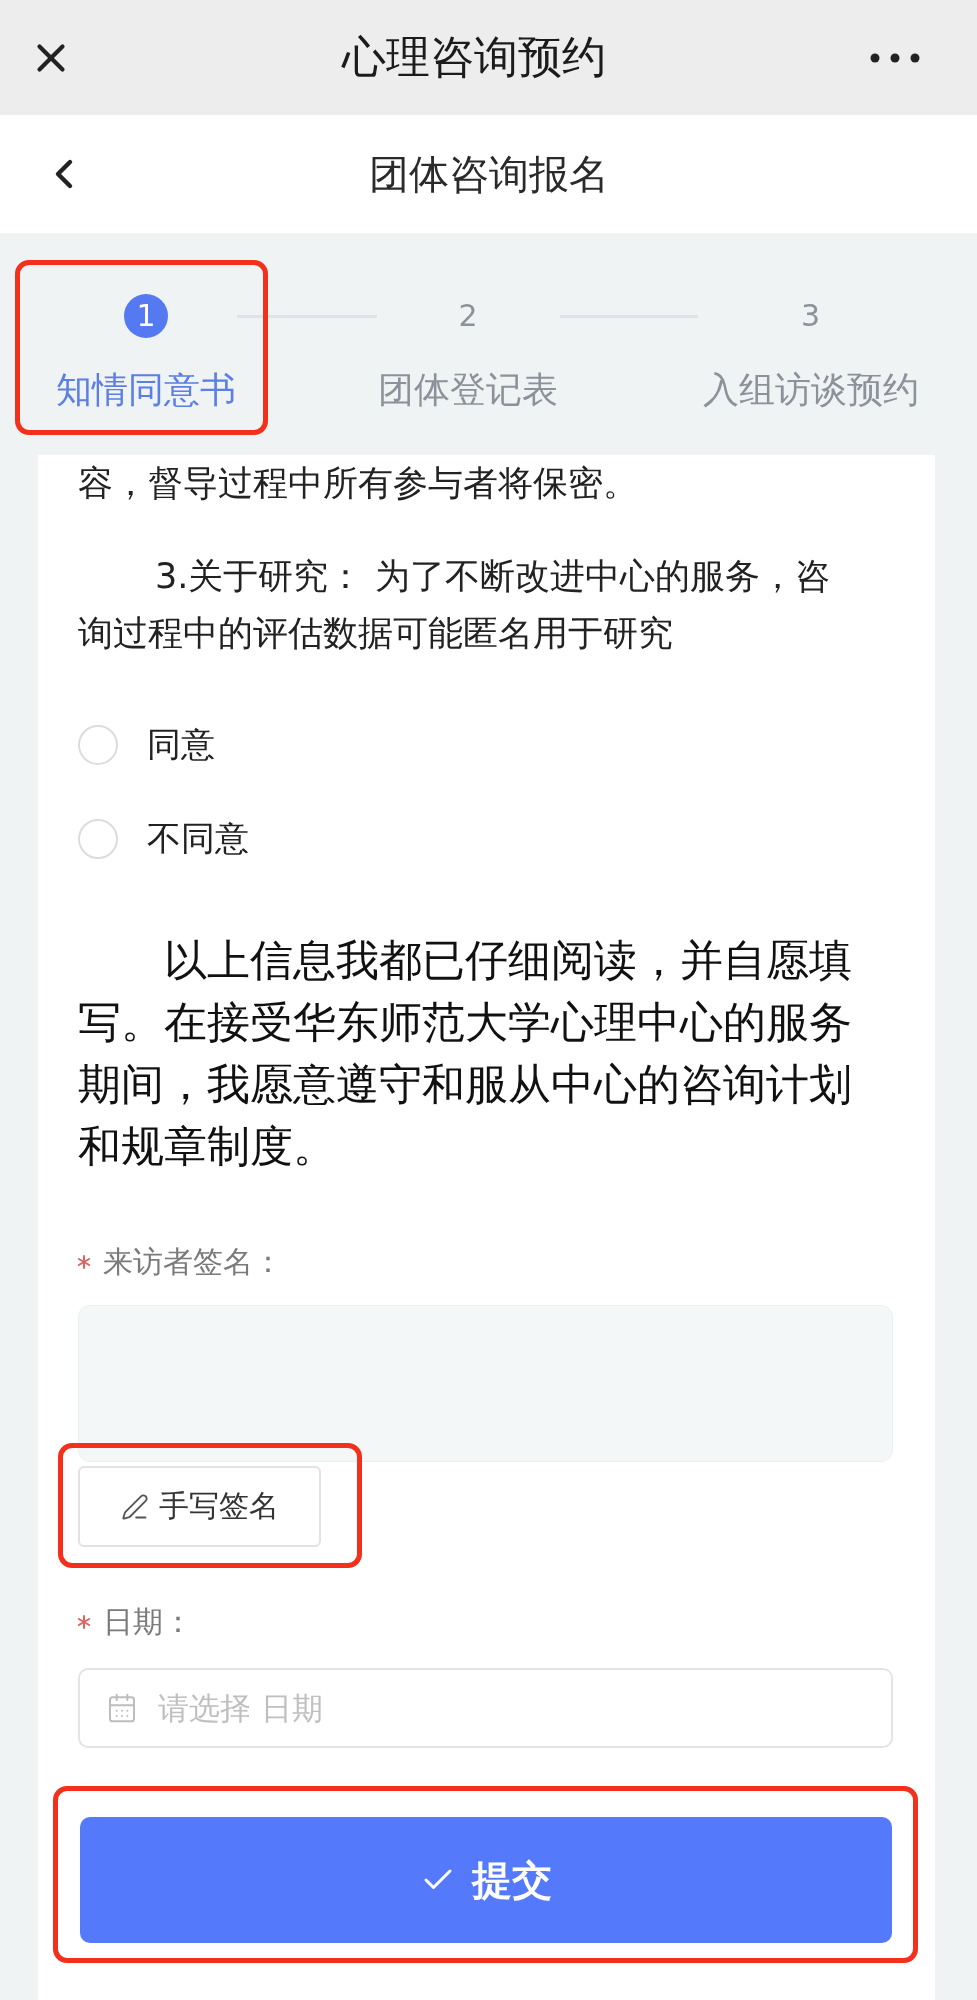  What do you see at coordinates (810, 390) in the screenshot?
I see `step-label: 入组访谈预约` at bounding box center [810, 390].